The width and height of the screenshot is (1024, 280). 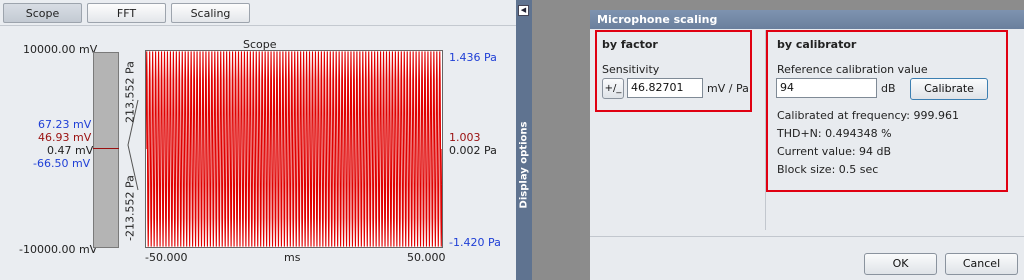 What do you see at coordinates (130, 92) in the screenshot?
I see `bar-top-pa-label: 213.552 Pa` at bounding box center [130, 92].